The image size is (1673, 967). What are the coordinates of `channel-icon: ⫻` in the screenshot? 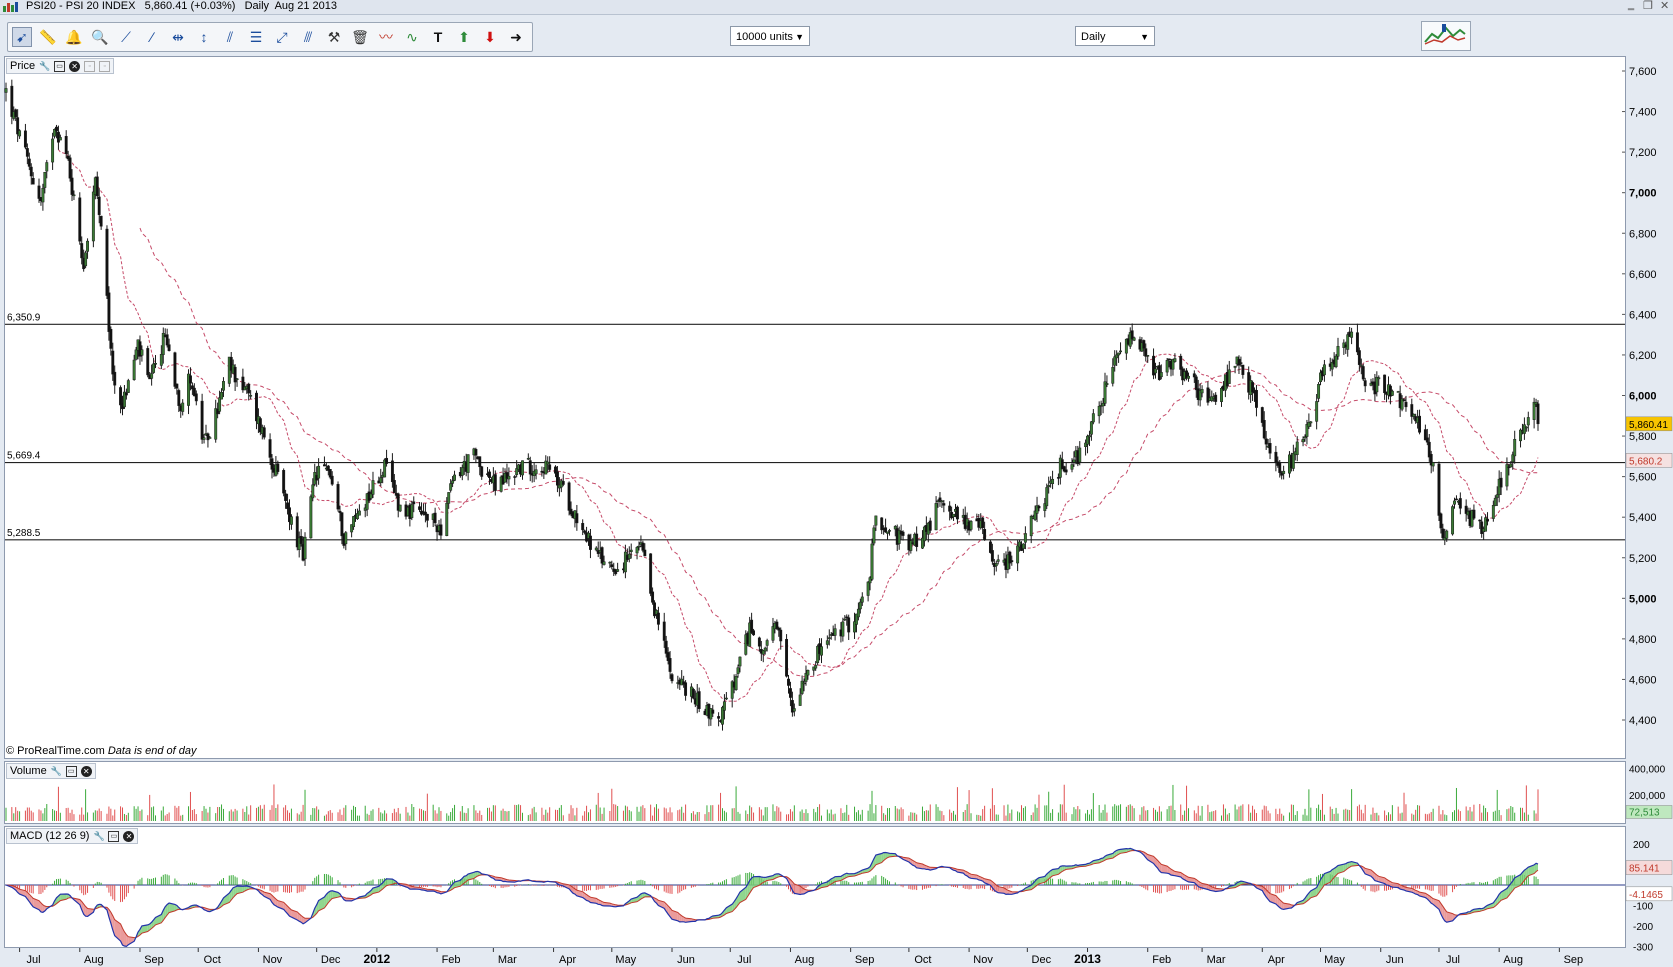 It's located at (308, 37).